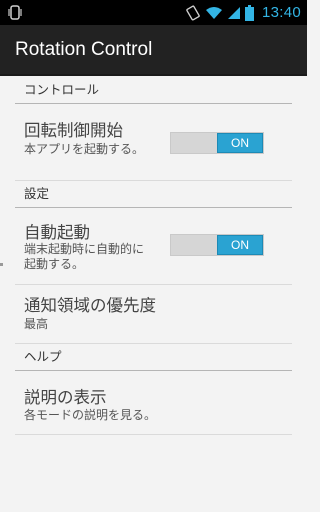  What do you see at coordinates (90, 305) in the screenshot?
I see `pref-title: 通知領域の優先度` at bounding box center [90, 305].